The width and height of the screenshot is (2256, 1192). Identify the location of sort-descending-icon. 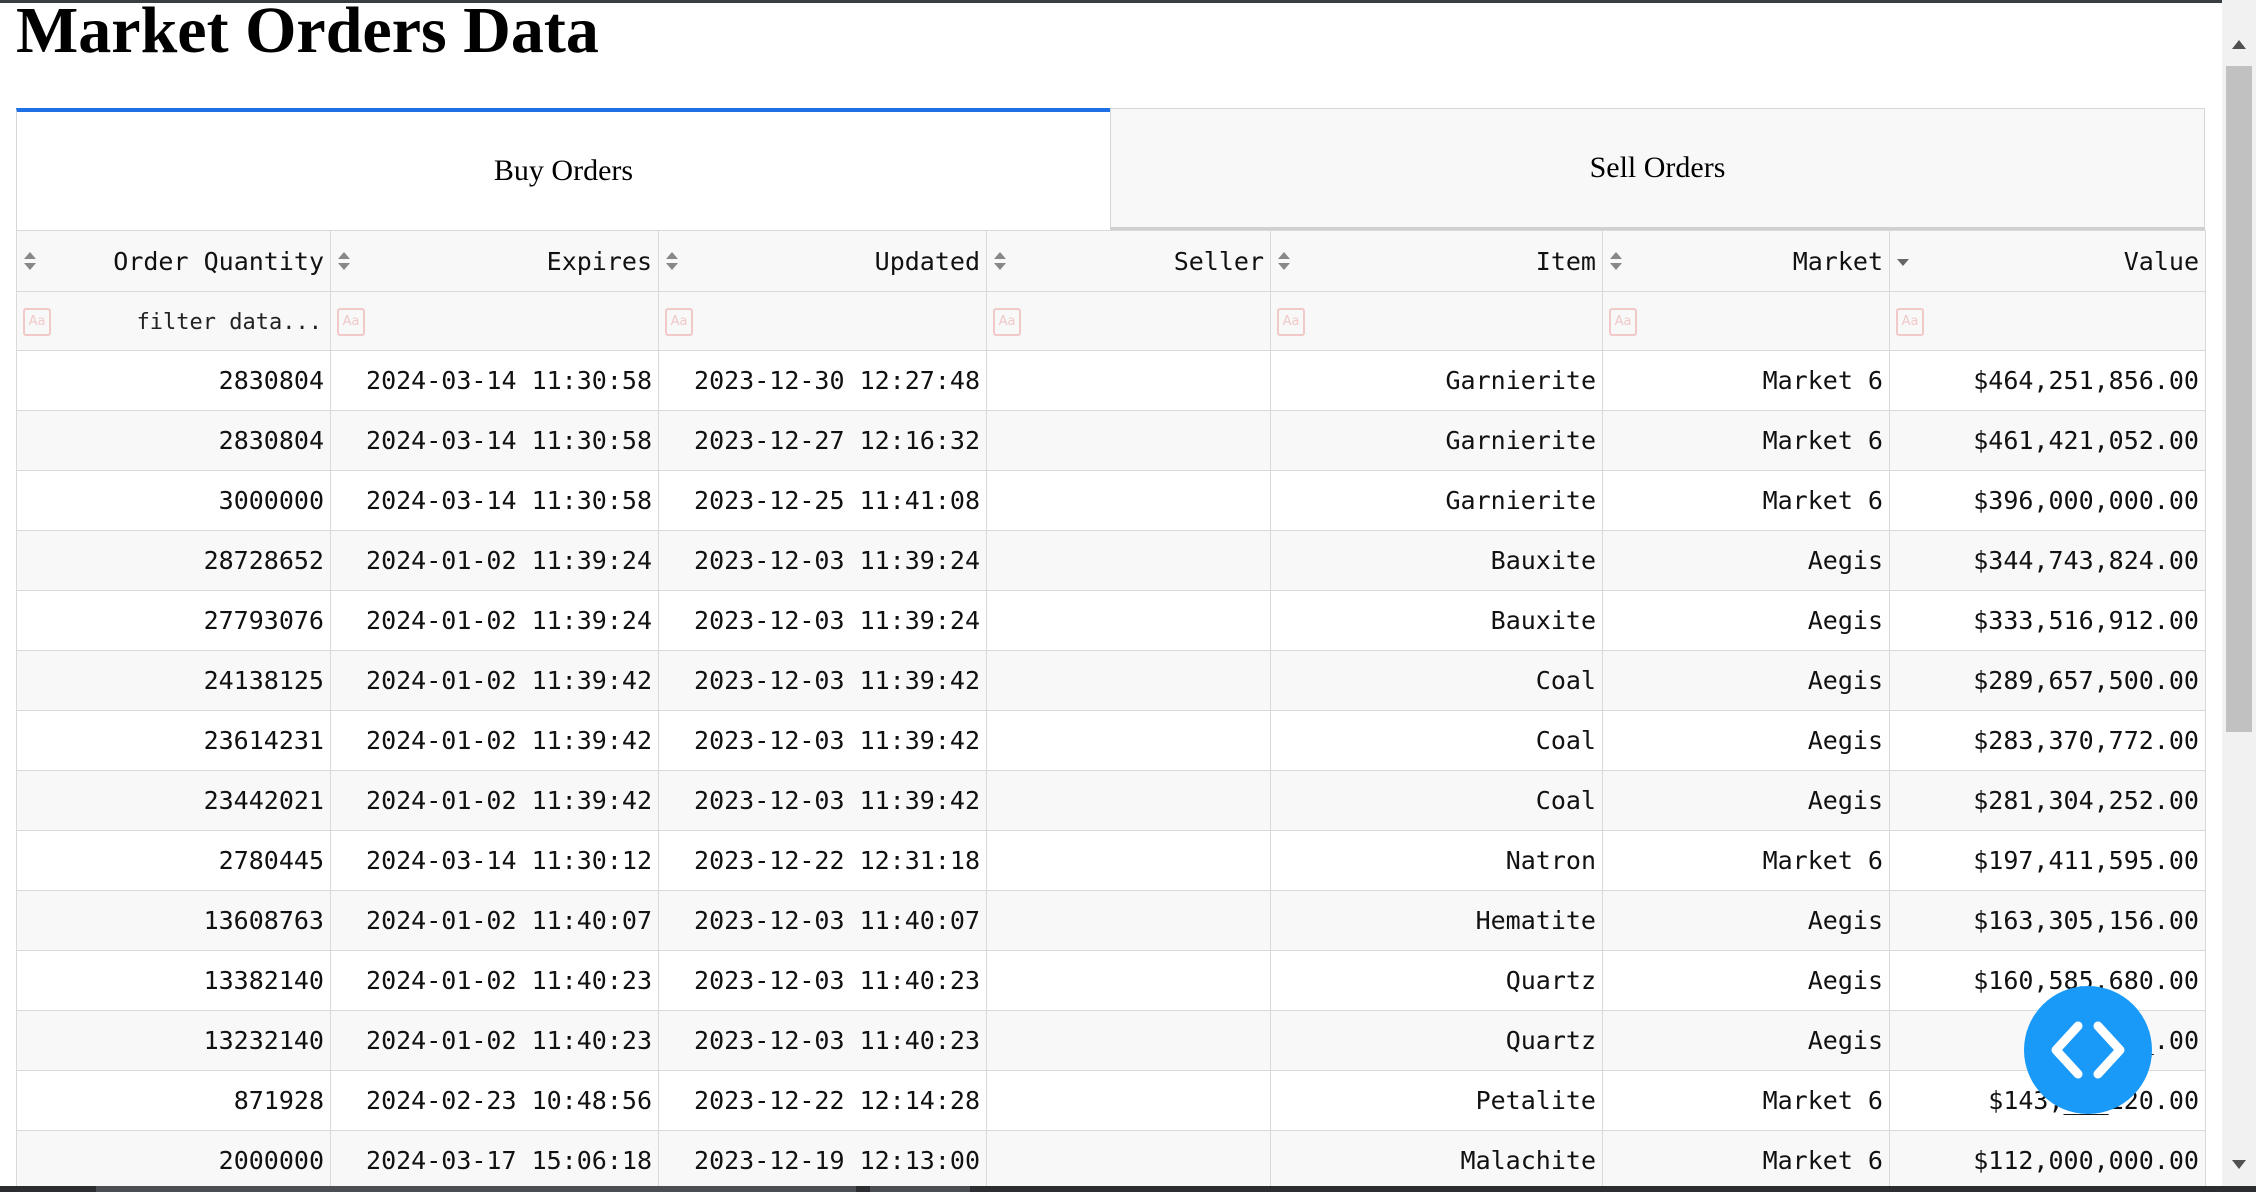
(1903, 261).